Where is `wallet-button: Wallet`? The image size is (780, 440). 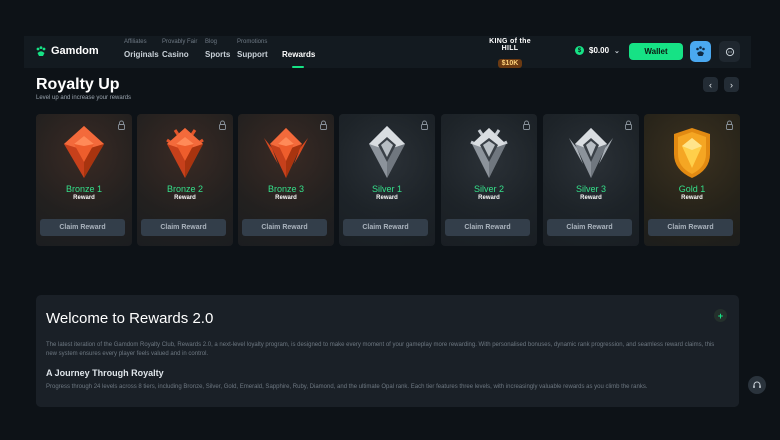
wallet-button: Wallet is located at coordinates (656, 51).